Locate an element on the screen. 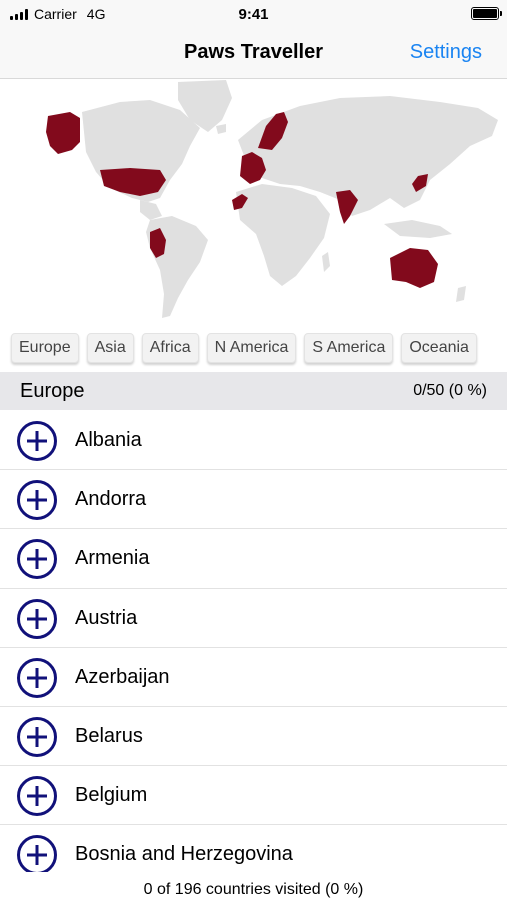 The width and height of the screenshot is (507, 900). navigation-bar: Paws Traveller Settings is located at coordinates (253, 53).